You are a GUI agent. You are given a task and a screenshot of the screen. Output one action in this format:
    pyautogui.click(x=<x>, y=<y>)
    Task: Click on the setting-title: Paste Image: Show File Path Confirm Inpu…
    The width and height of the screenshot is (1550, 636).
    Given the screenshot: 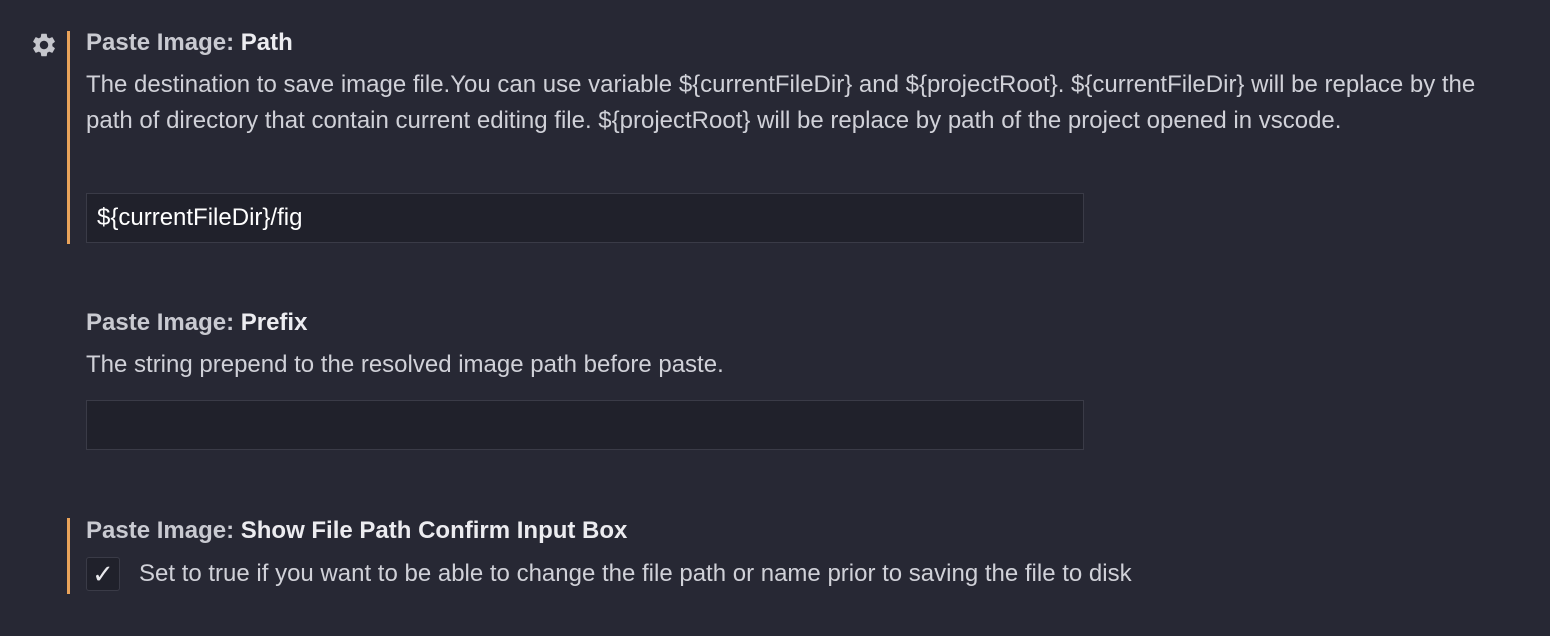 What is the action you would take?
    pyautogui.click(x=356, y=531)
    